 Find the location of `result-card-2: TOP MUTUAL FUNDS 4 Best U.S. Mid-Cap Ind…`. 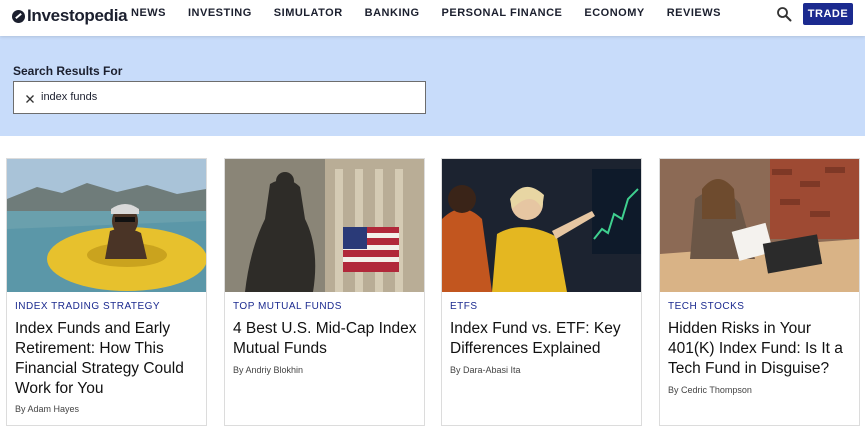

result-card-2: TOP MUTUAL FUNDS 4 Best U.S. Mid-Cap Ind… is located at coordinates (324, 292).